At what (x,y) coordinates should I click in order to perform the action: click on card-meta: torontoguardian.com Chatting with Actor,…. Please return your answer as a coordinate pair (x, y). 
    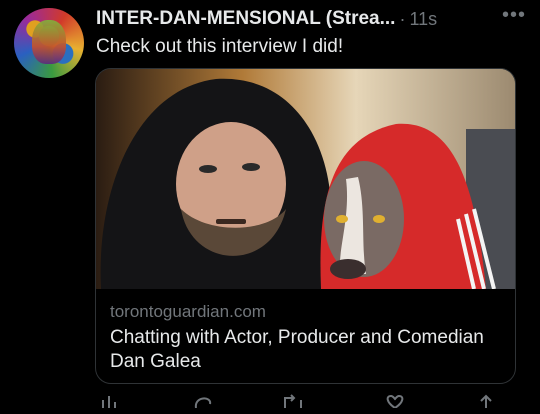
    Looking at the image, I should click on (307, 338).